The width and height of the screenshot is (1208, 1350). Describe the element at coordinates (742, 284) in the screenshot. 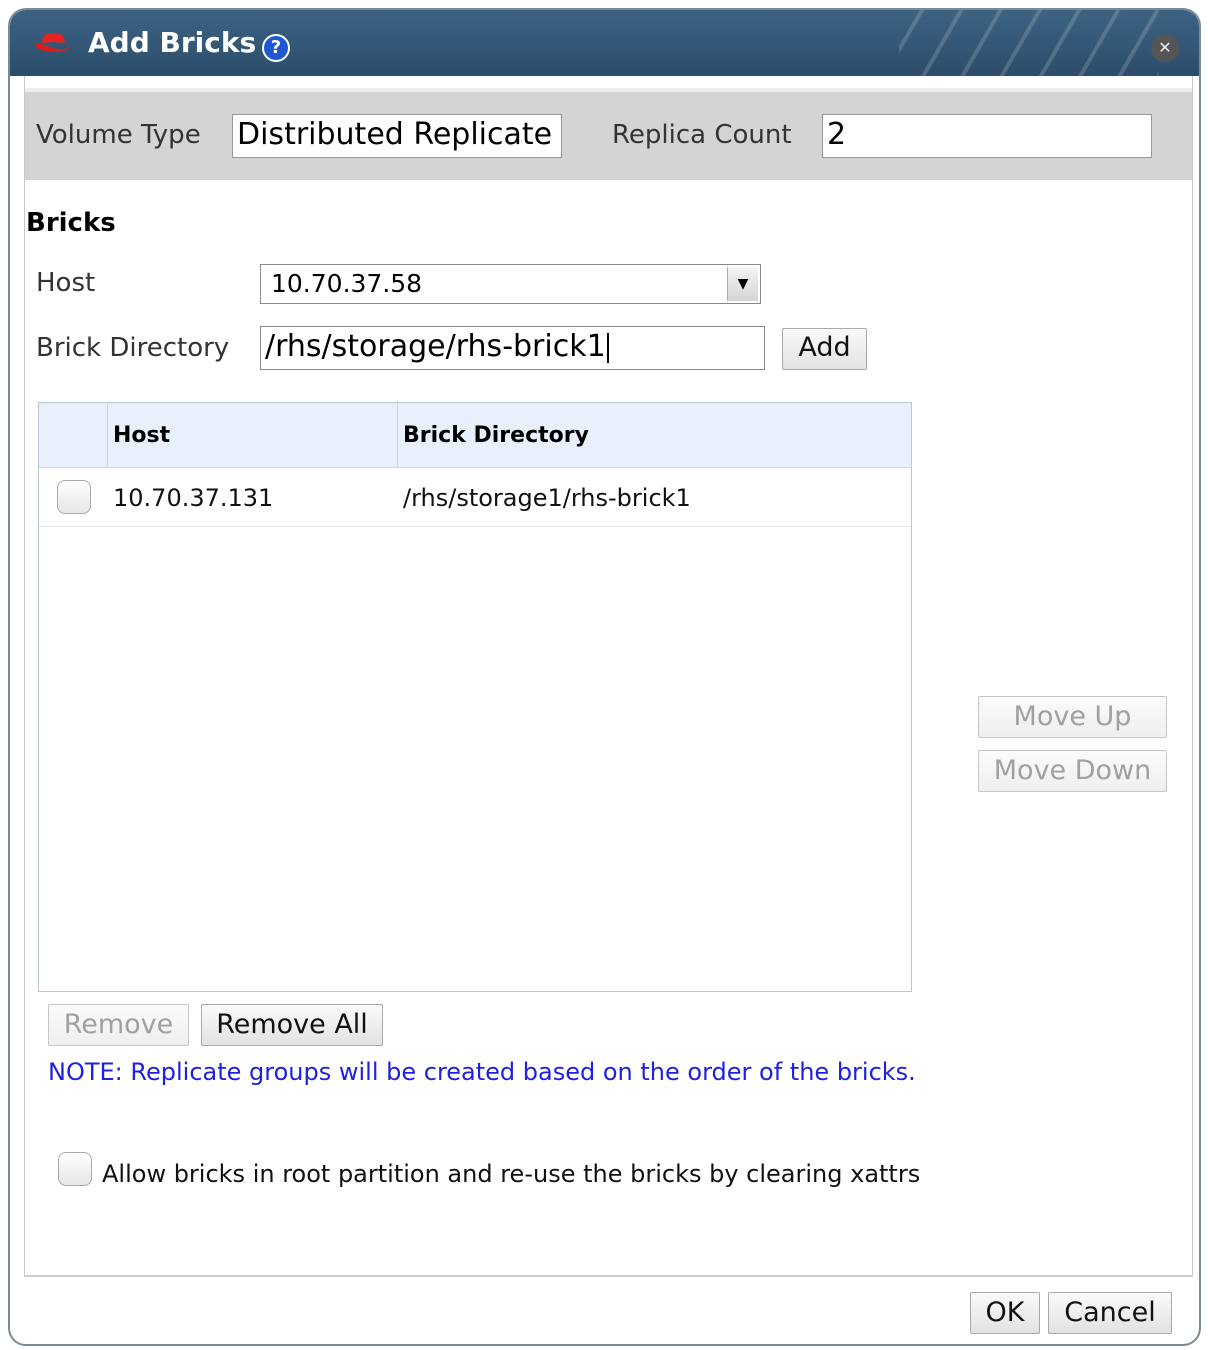

I see `chevron-down-icon: ▼` at that location.